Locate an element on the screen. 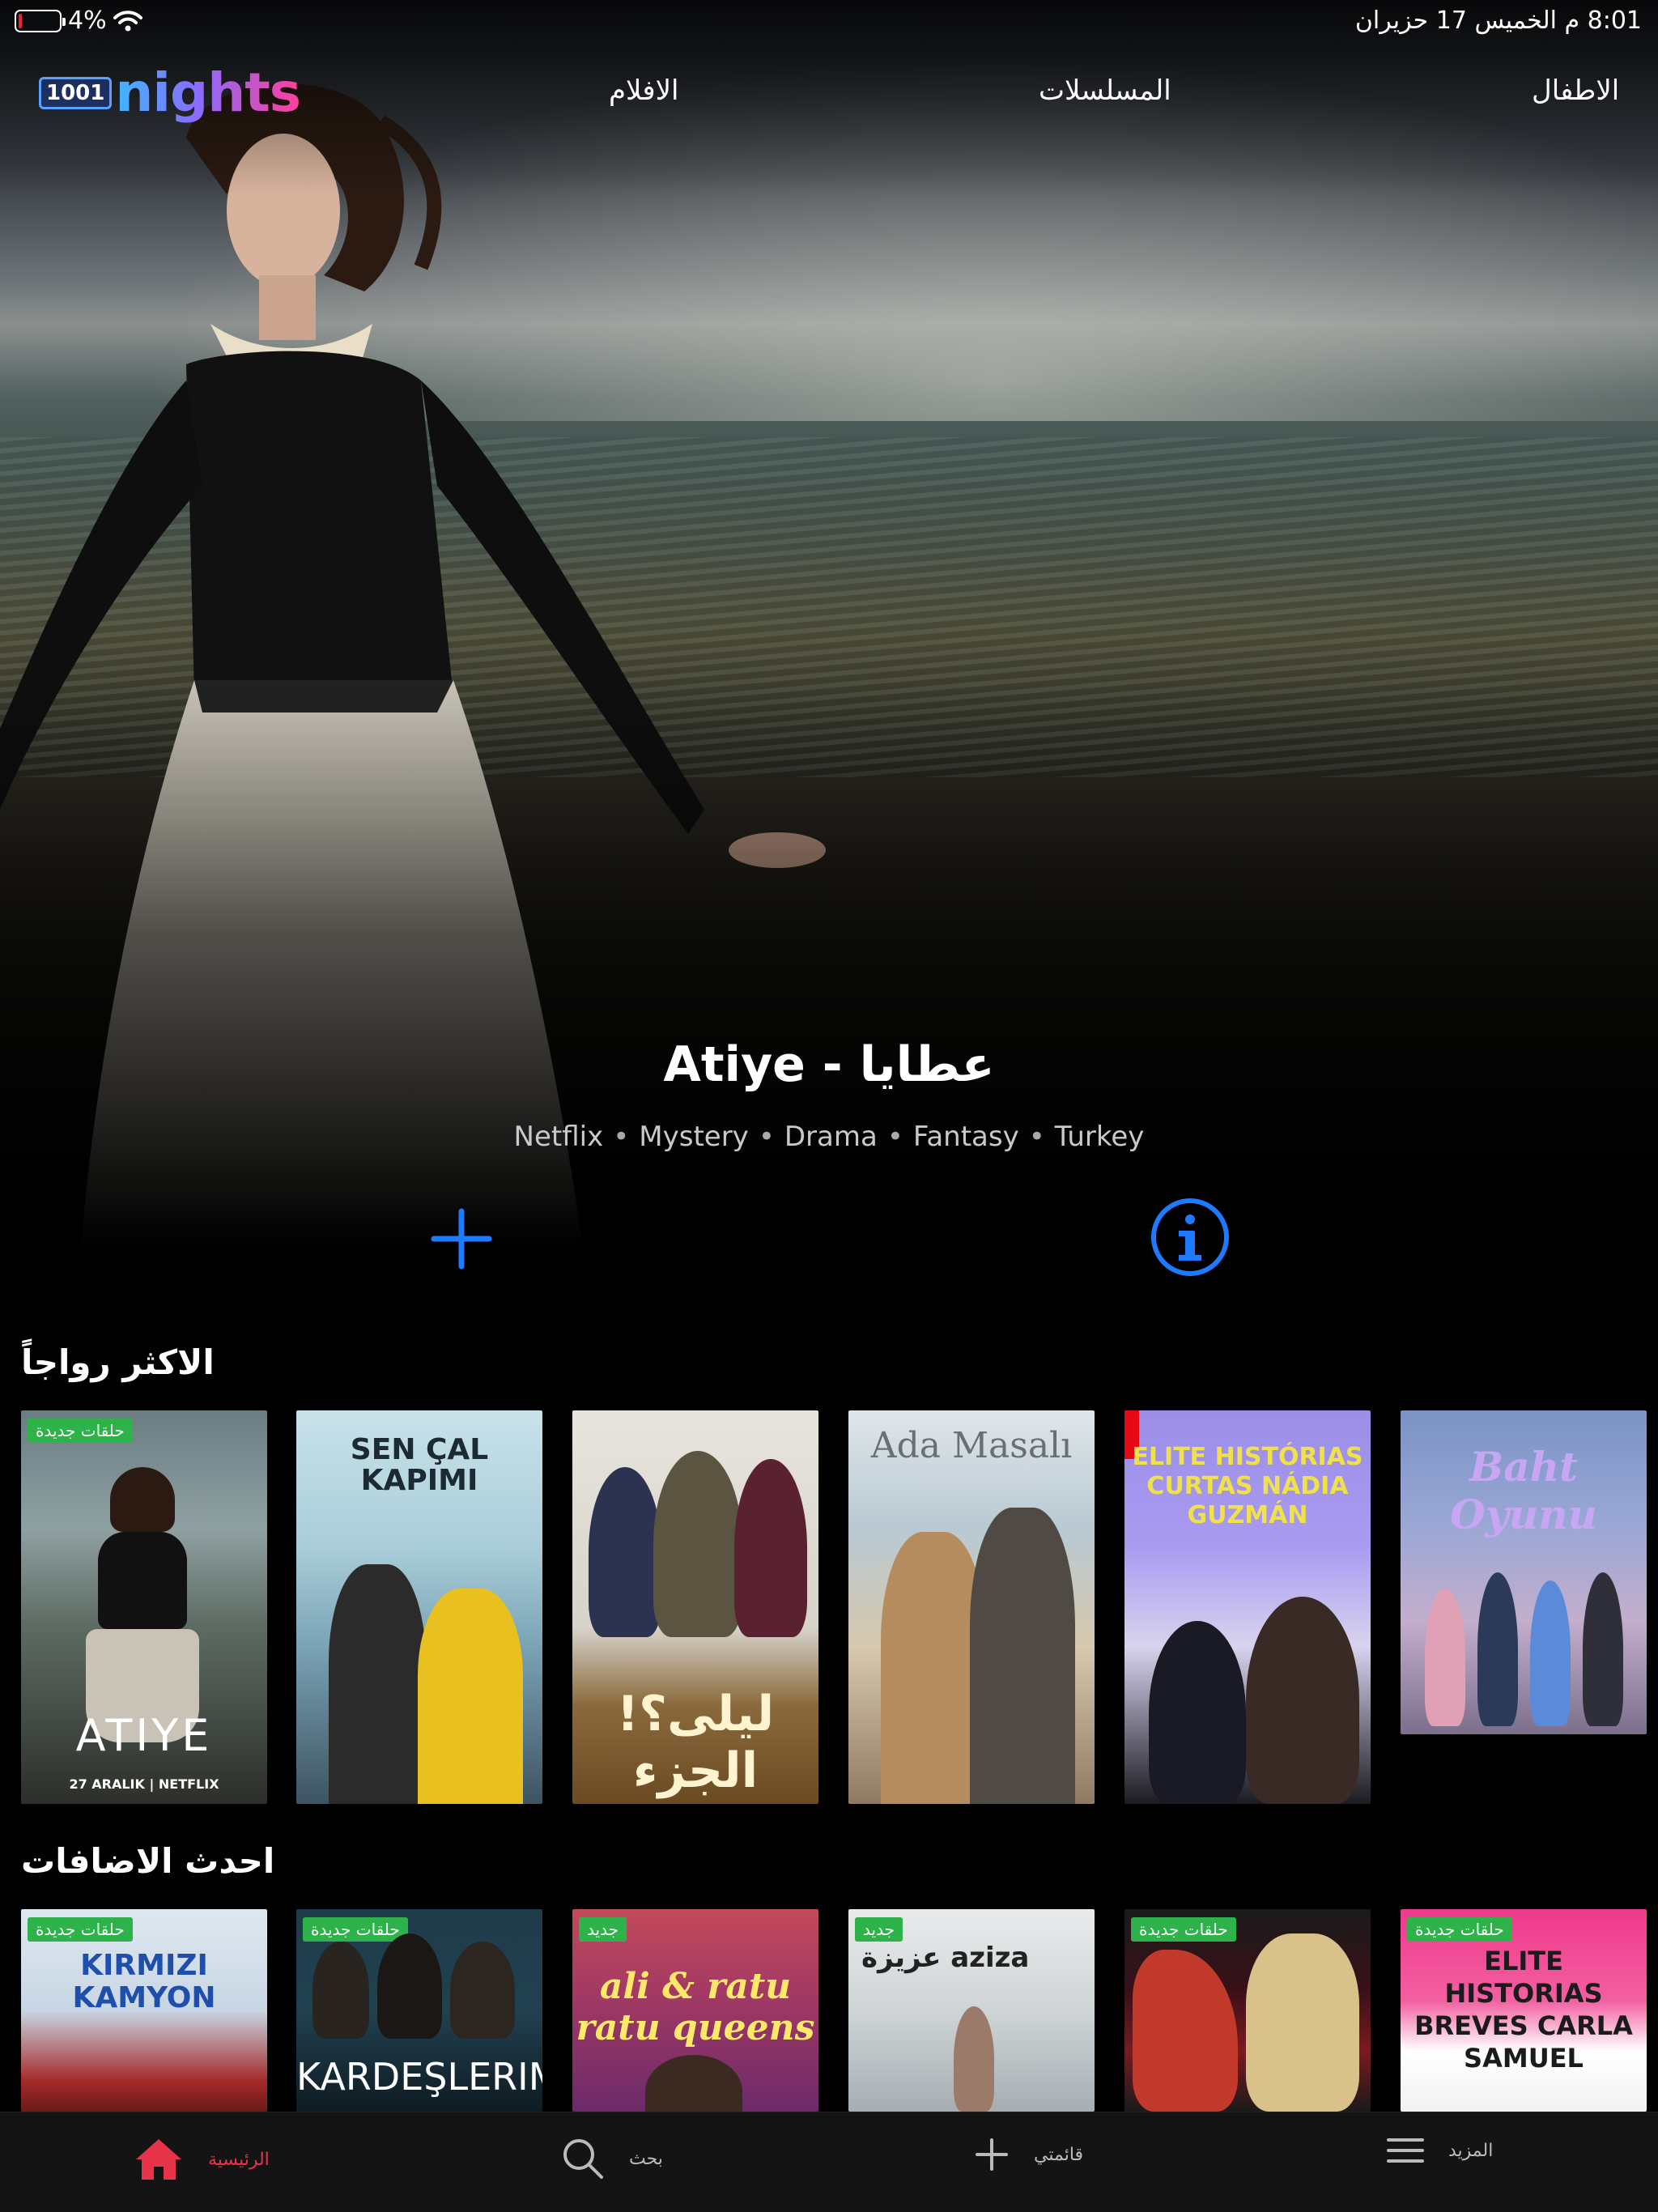  hero-title: Atiye - عطايا is located at coordinates (829, 1064).